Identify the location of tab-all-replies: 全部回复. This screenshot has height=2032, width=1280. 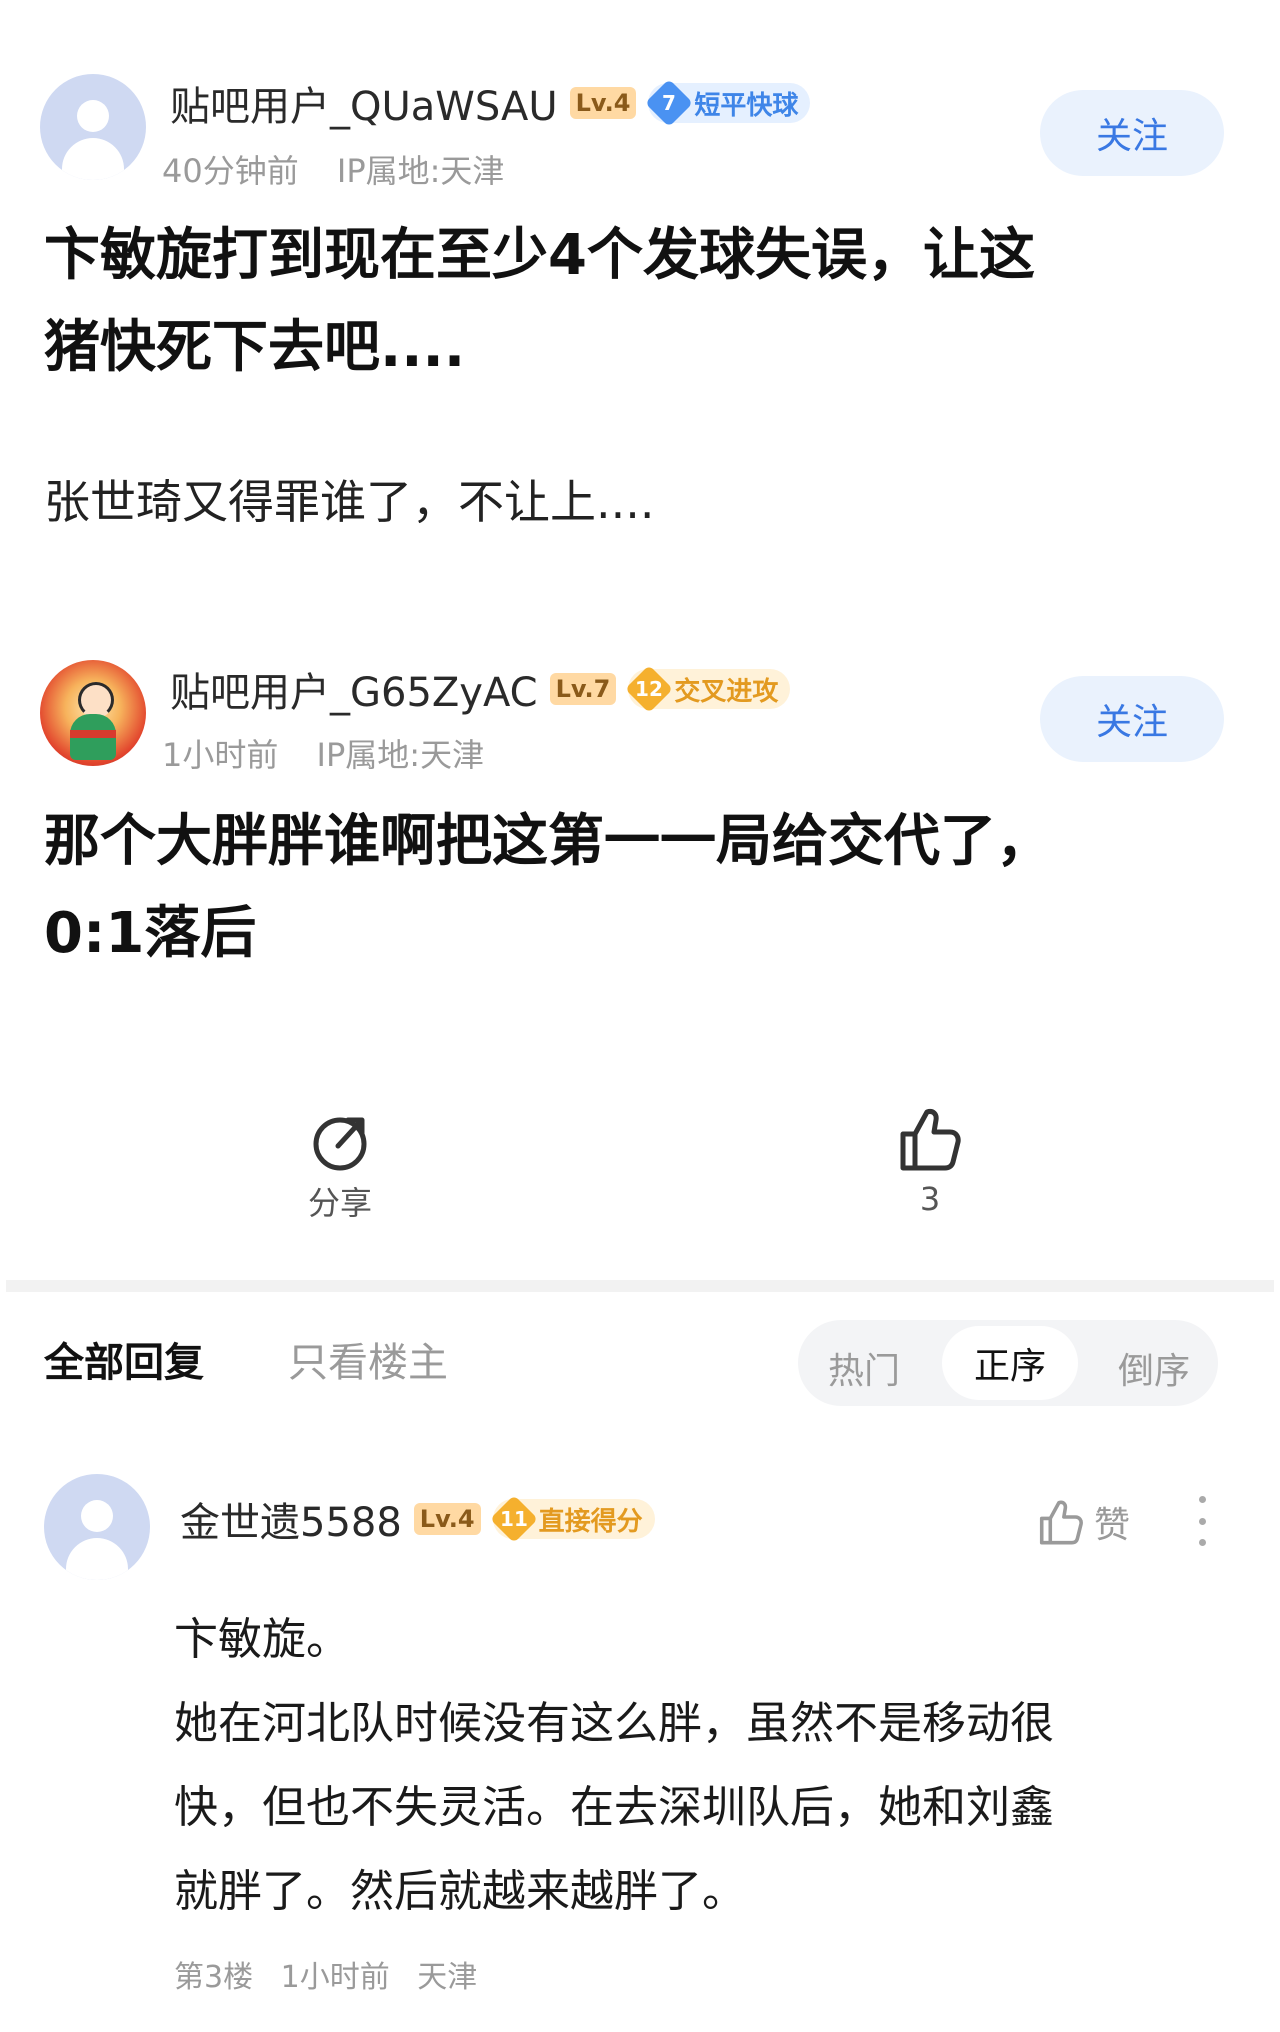
(124, 1359).